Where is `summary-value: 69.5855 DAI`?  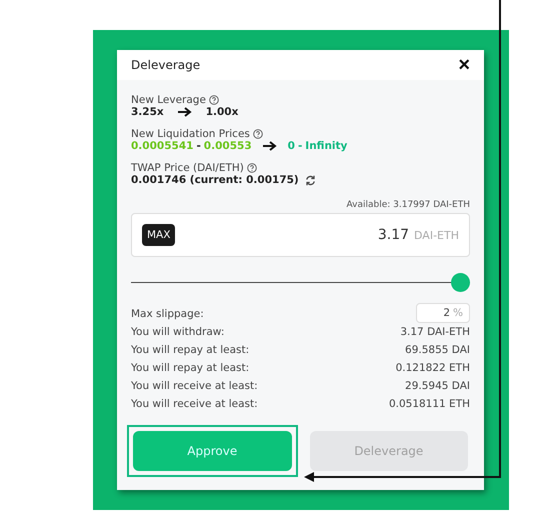 summary-value: 69.5855 DAI is located at coordinates (437, 350).